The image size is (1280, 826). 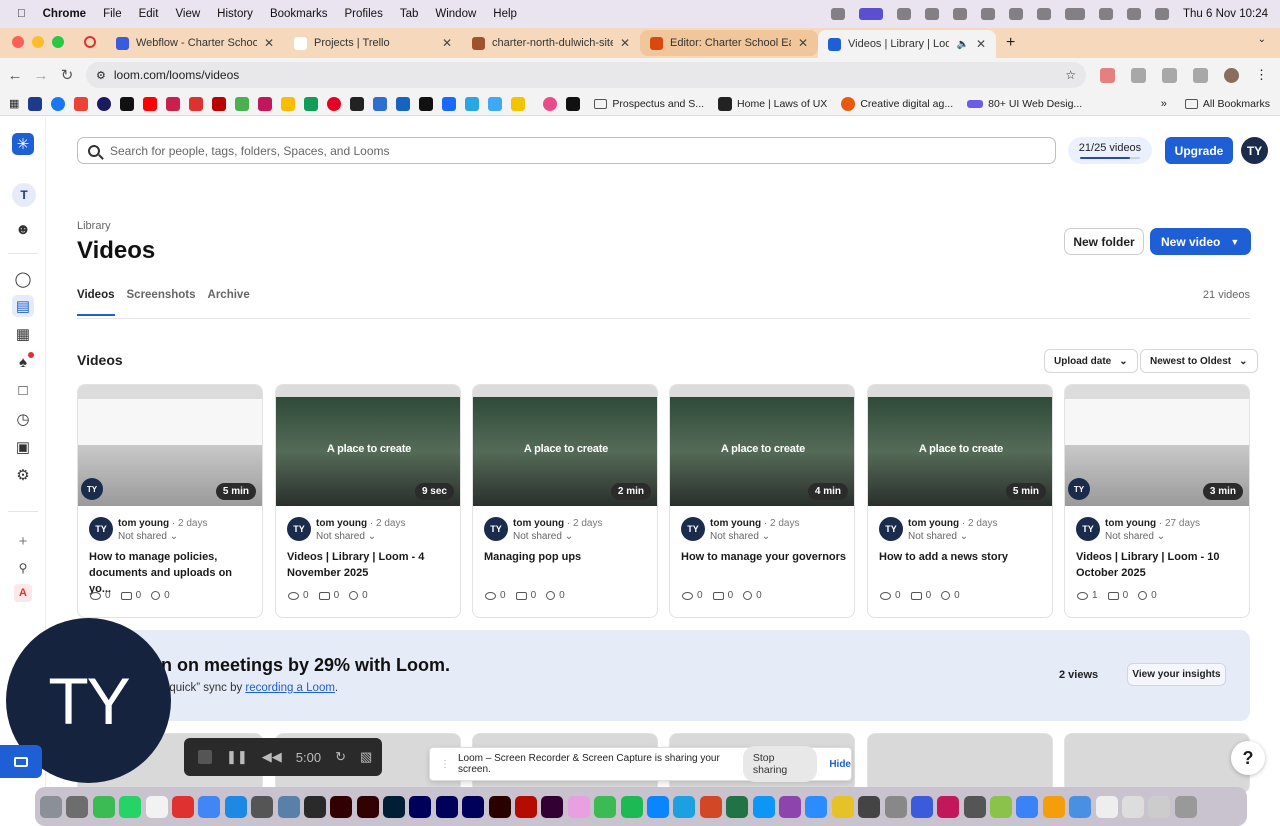 What do you see at coordinates (1105, 14) in the screenshot?
I see `wifi-icon` at bounding box center [1105, 14].